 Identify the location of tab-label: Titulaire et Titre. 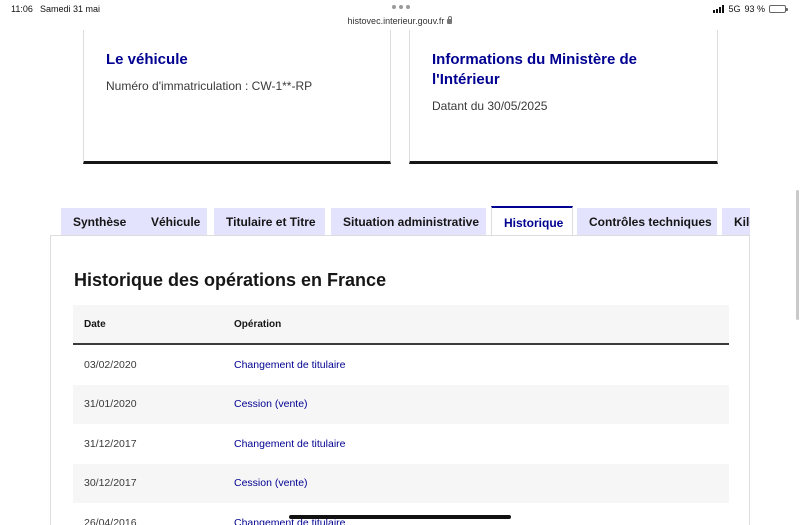
(271, 222).